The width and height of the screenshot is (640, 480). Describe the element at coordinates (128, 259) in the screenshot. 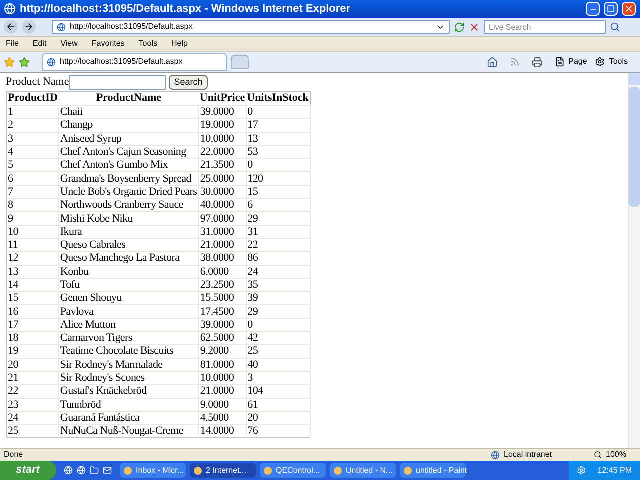

I see `table-cell: Queso Manchego La Pastora` at that location.